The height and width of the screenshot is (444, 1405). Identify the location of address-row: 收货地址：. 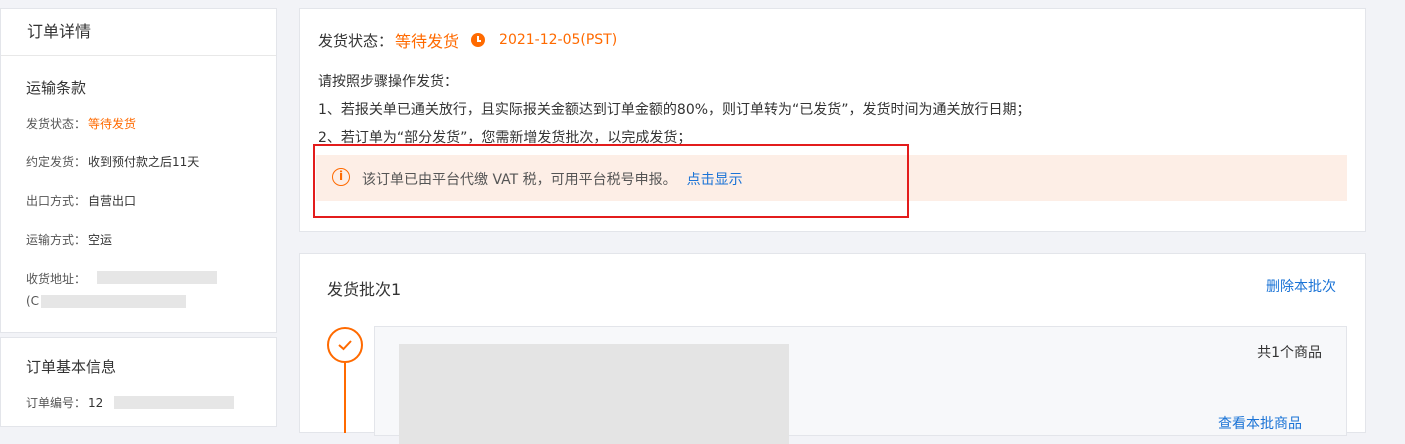
(56, 278).